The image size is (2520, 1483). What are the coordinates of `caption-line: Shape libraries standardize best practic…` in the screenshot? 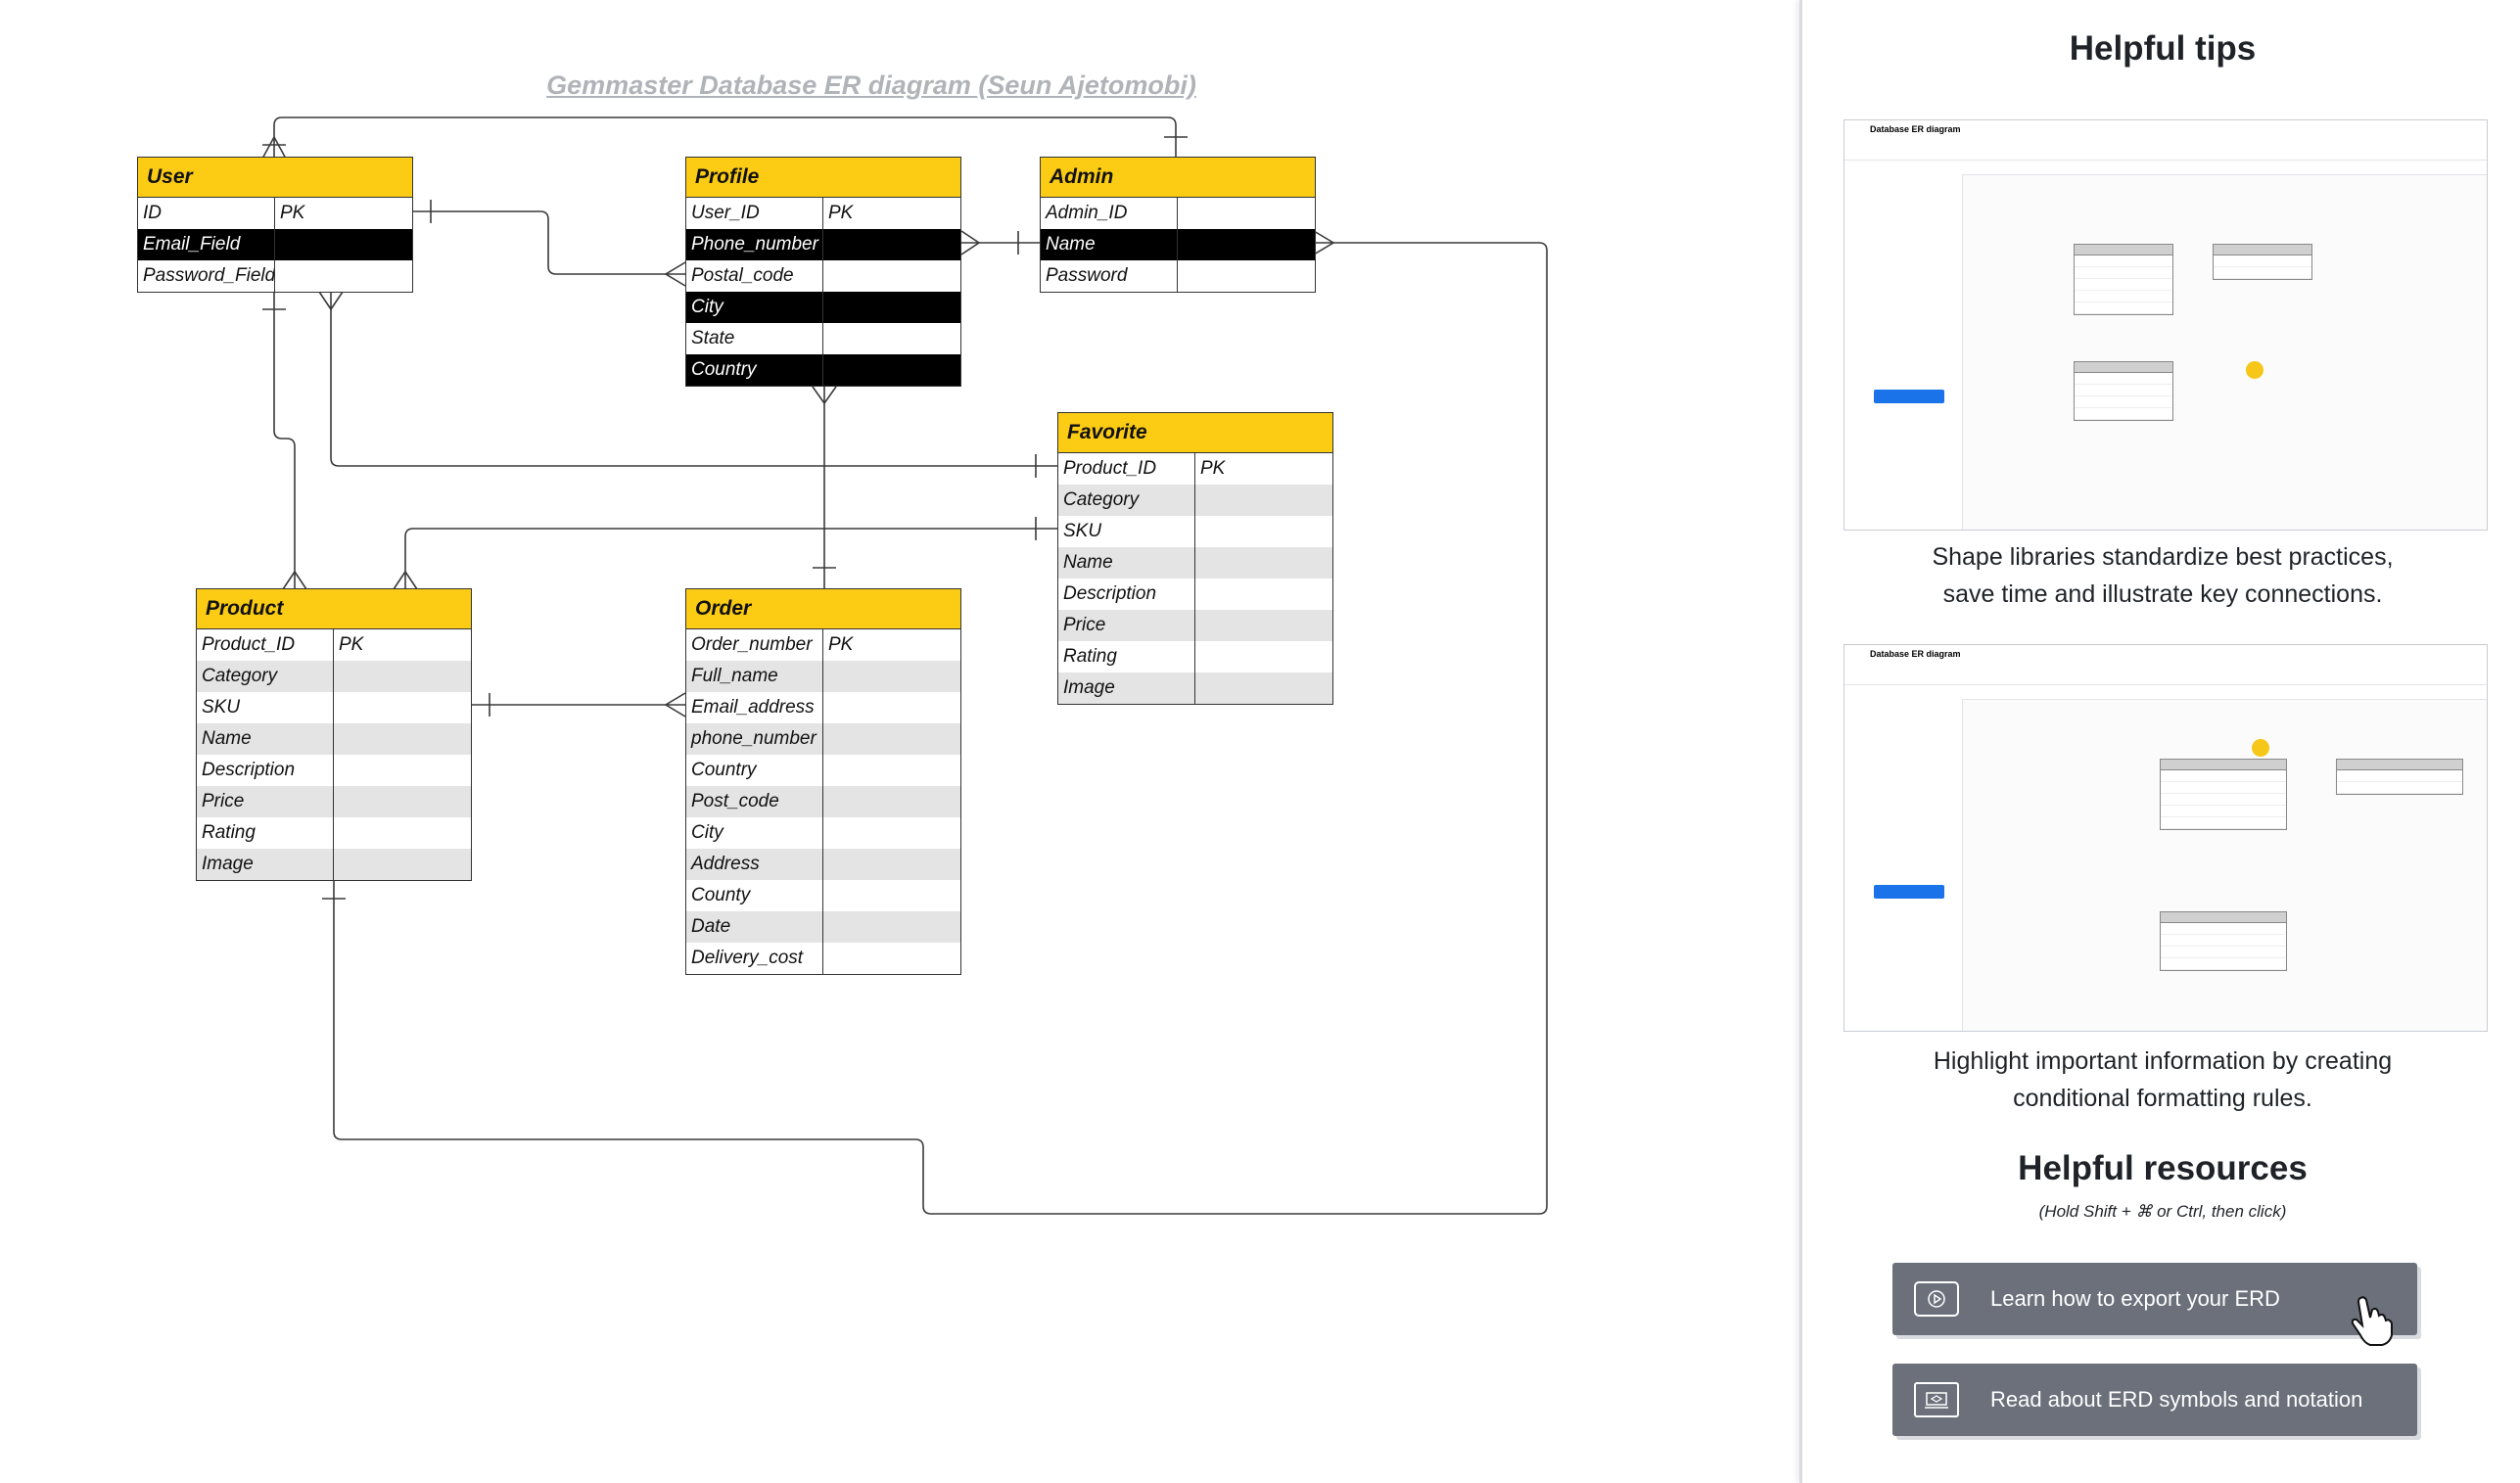 It's located at (2163, 557).